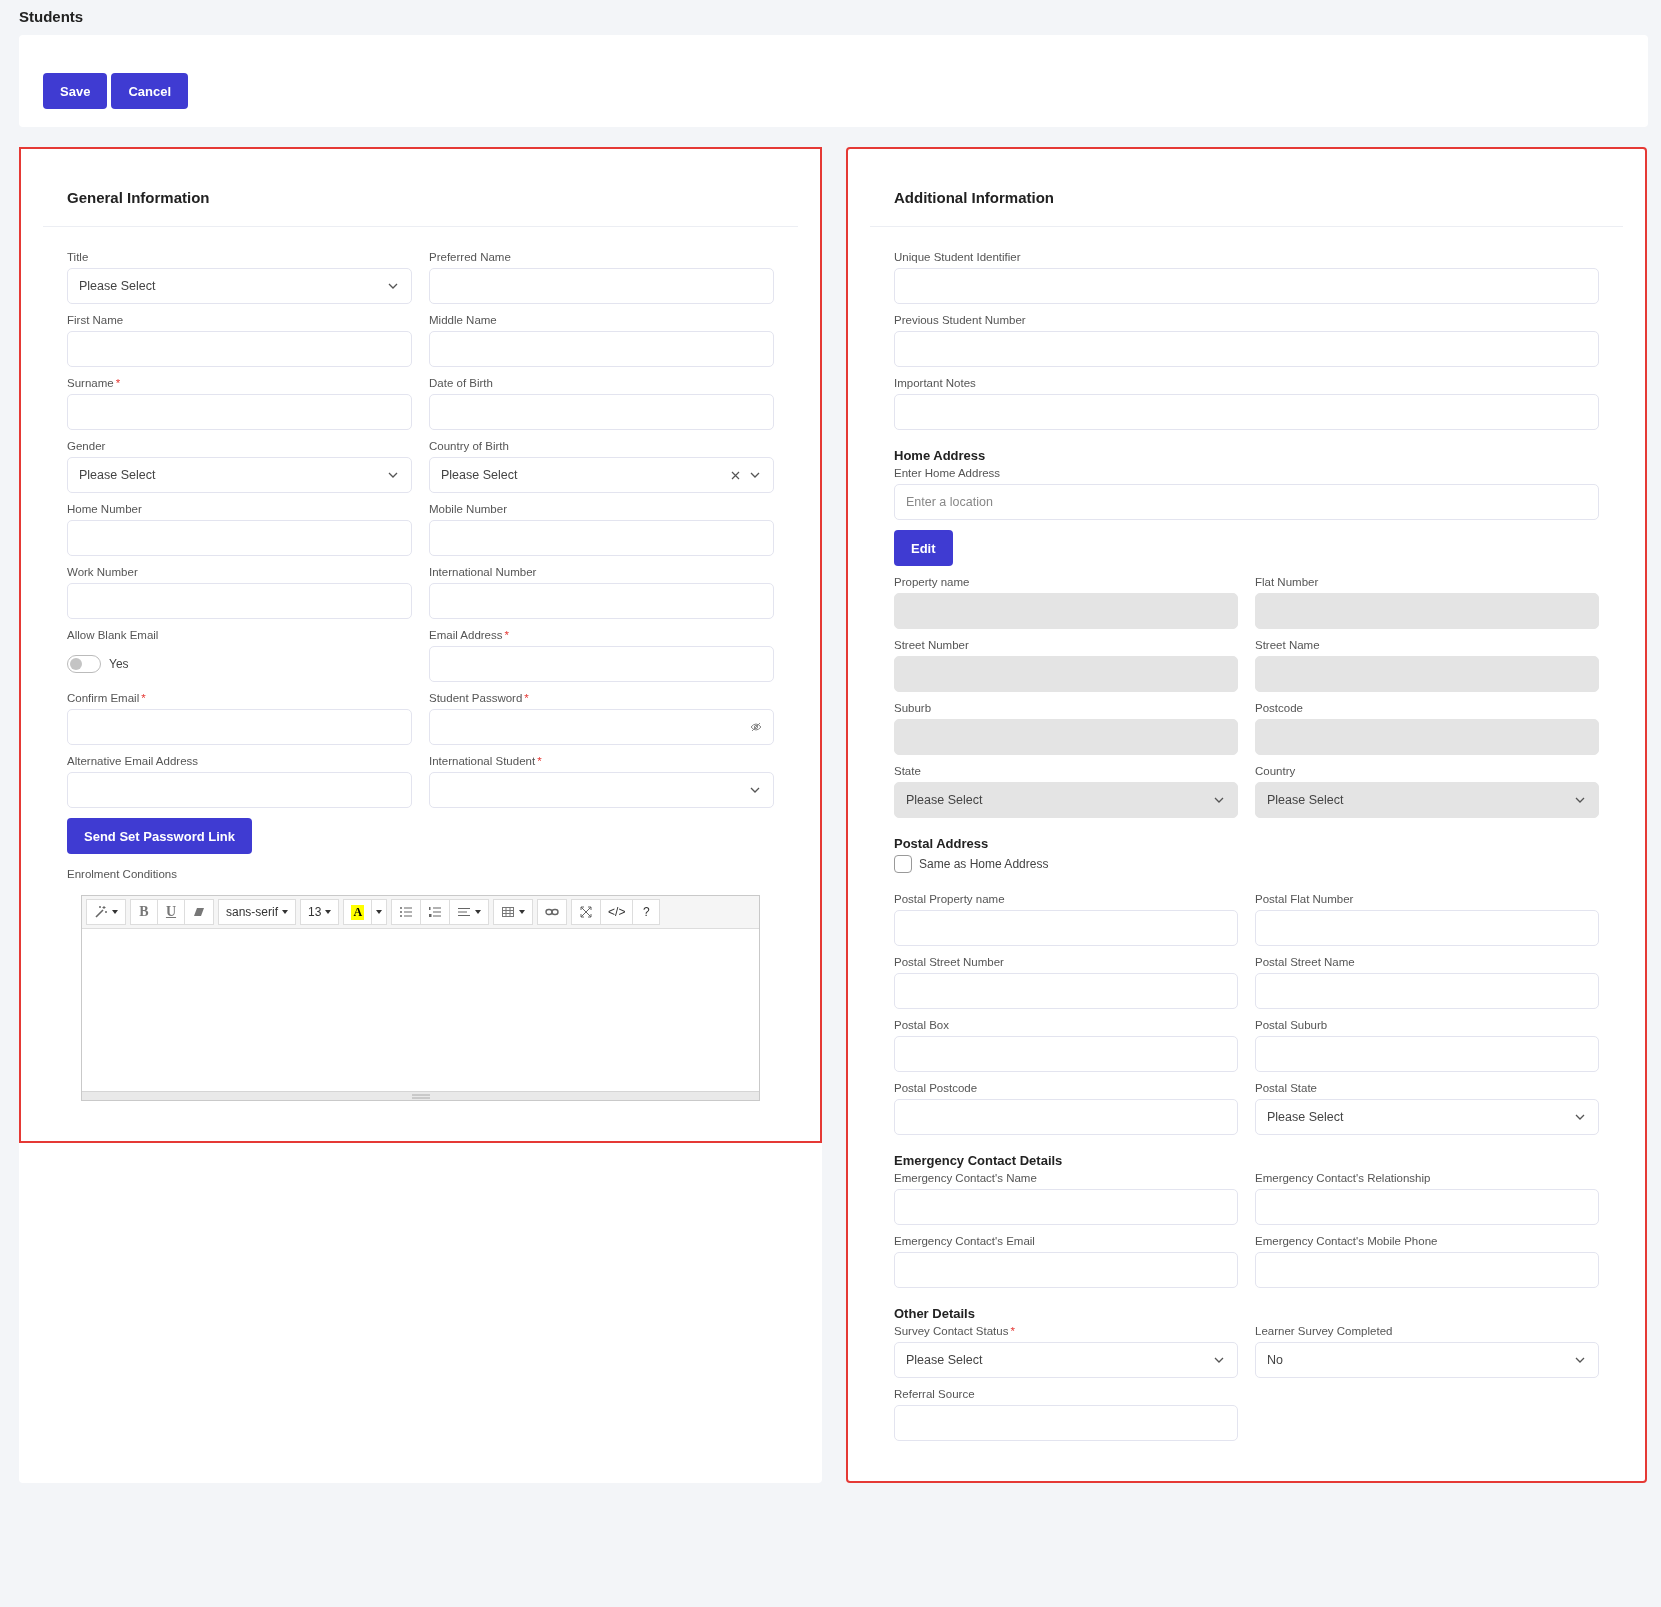 The height and width of the screenshot is (1607, 1661). What do you see at coordinates (171, 912) in the screenshot?
I see `toolbar-button: U` at bounding box center [171, 912].